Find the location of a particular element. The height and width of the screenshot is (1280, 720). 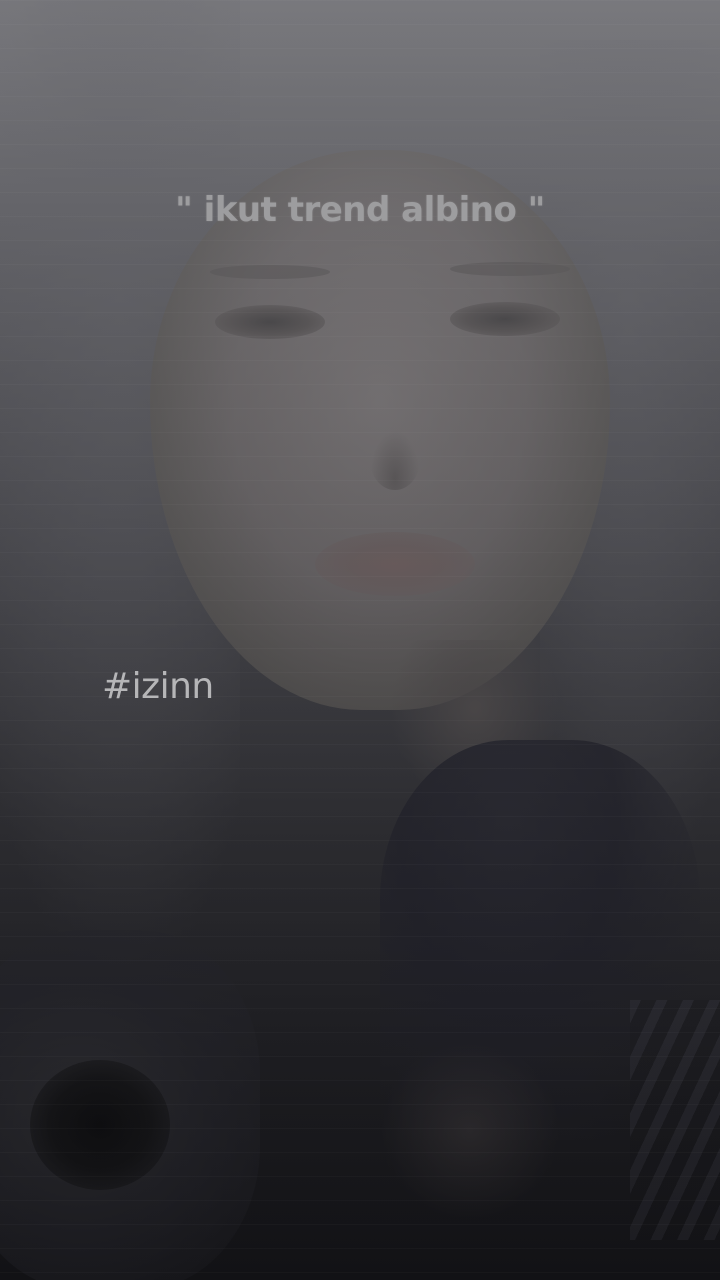

caption-text: " ikut trend albino " is located at coordinates (360, 210).